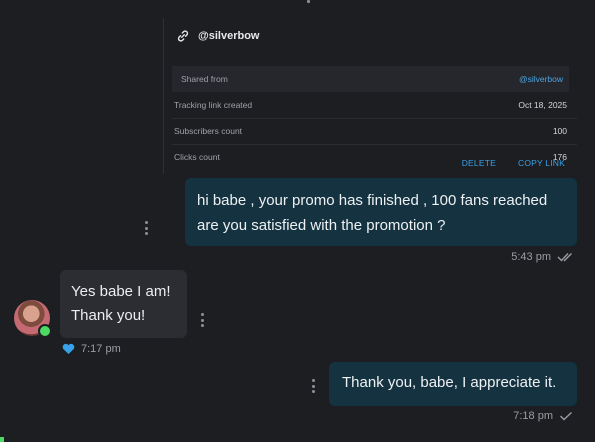 The width and height of the screenshot is (595, 442). I want to click on shared-from-link: @silverbow, so click(544, 79).